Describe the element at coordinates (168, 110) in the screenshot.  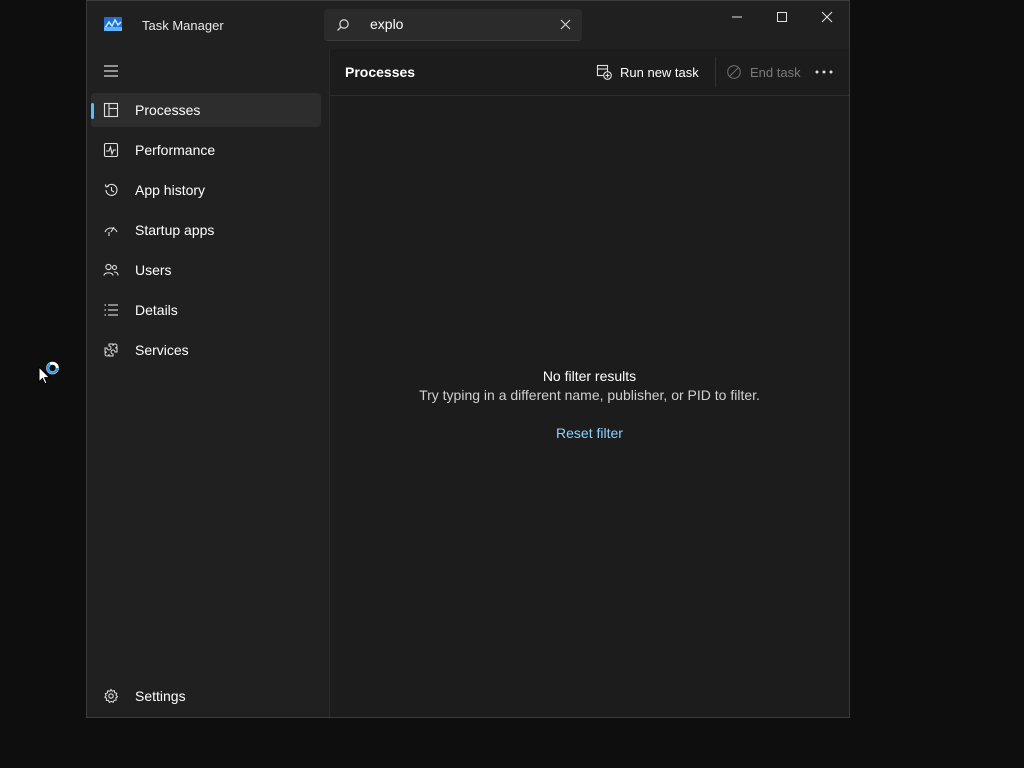
I see `sidebar-item-label: Processes` at that location.